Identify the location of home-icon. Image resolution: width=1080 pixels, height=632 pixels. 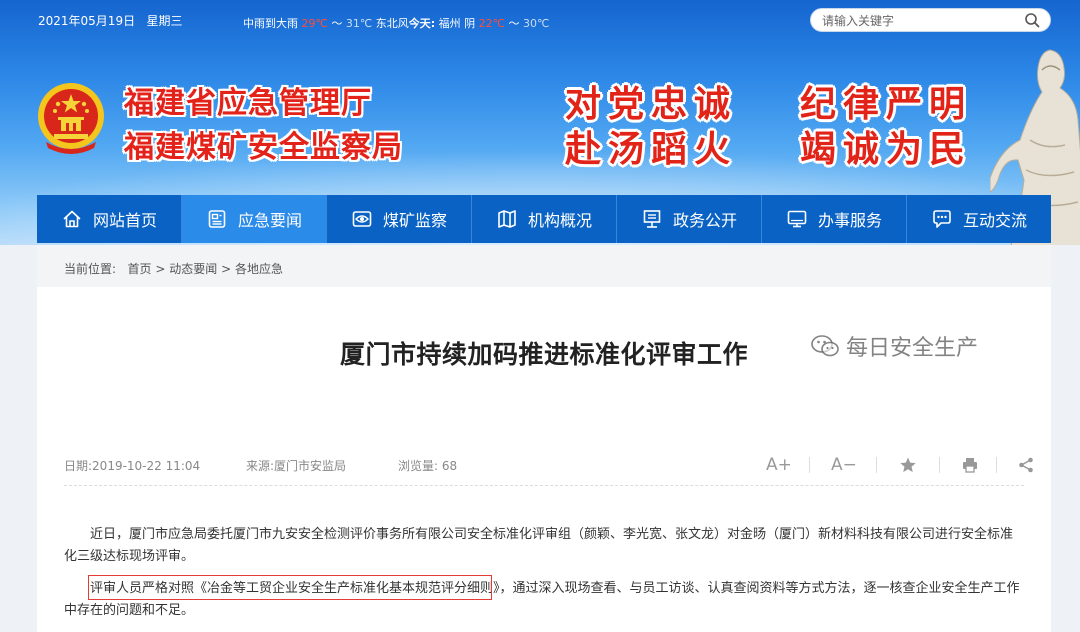
(72, 219).